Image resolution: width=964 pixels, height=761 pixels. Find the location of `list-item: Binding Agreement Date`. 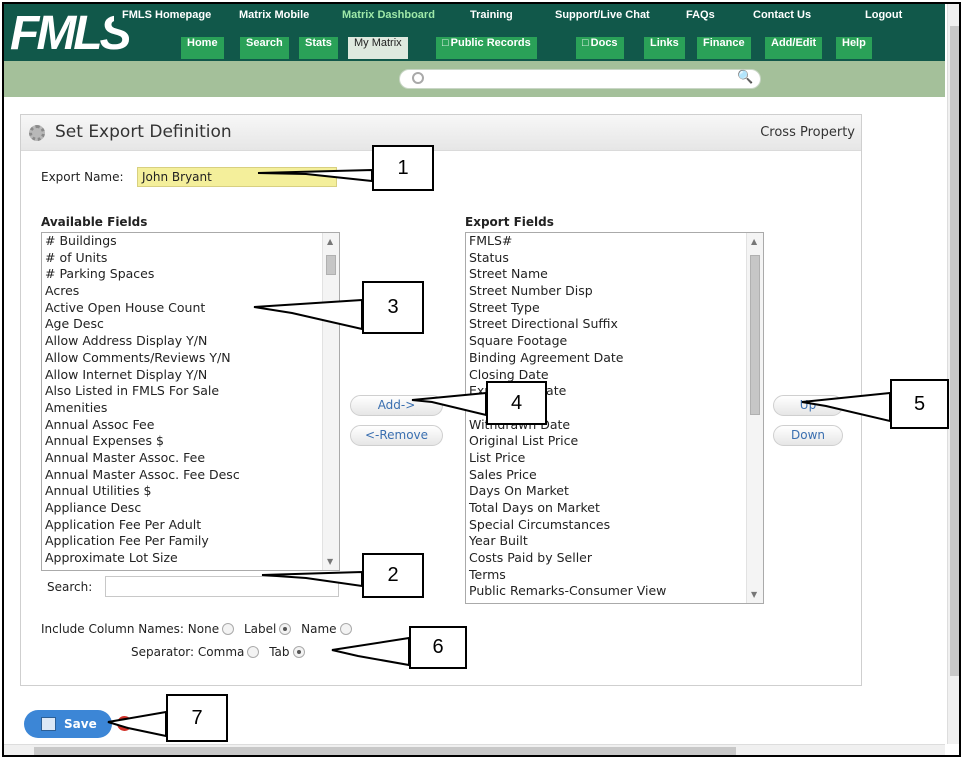

list-item: Binding Agreement Date is located at coordinates (614, 358).